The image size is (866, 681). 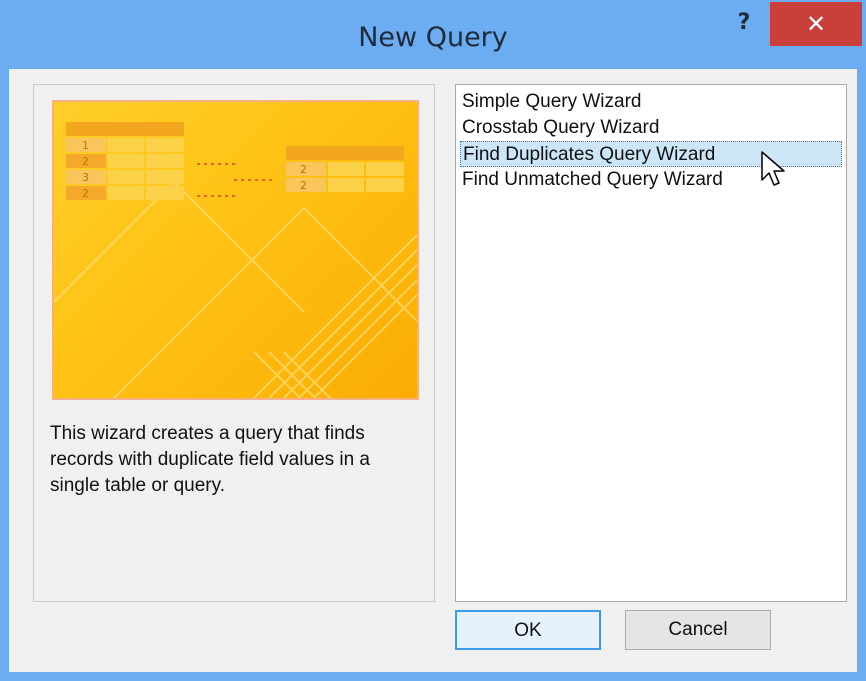 I want to click on left-table-number: 1, so click(x=85, y=145).